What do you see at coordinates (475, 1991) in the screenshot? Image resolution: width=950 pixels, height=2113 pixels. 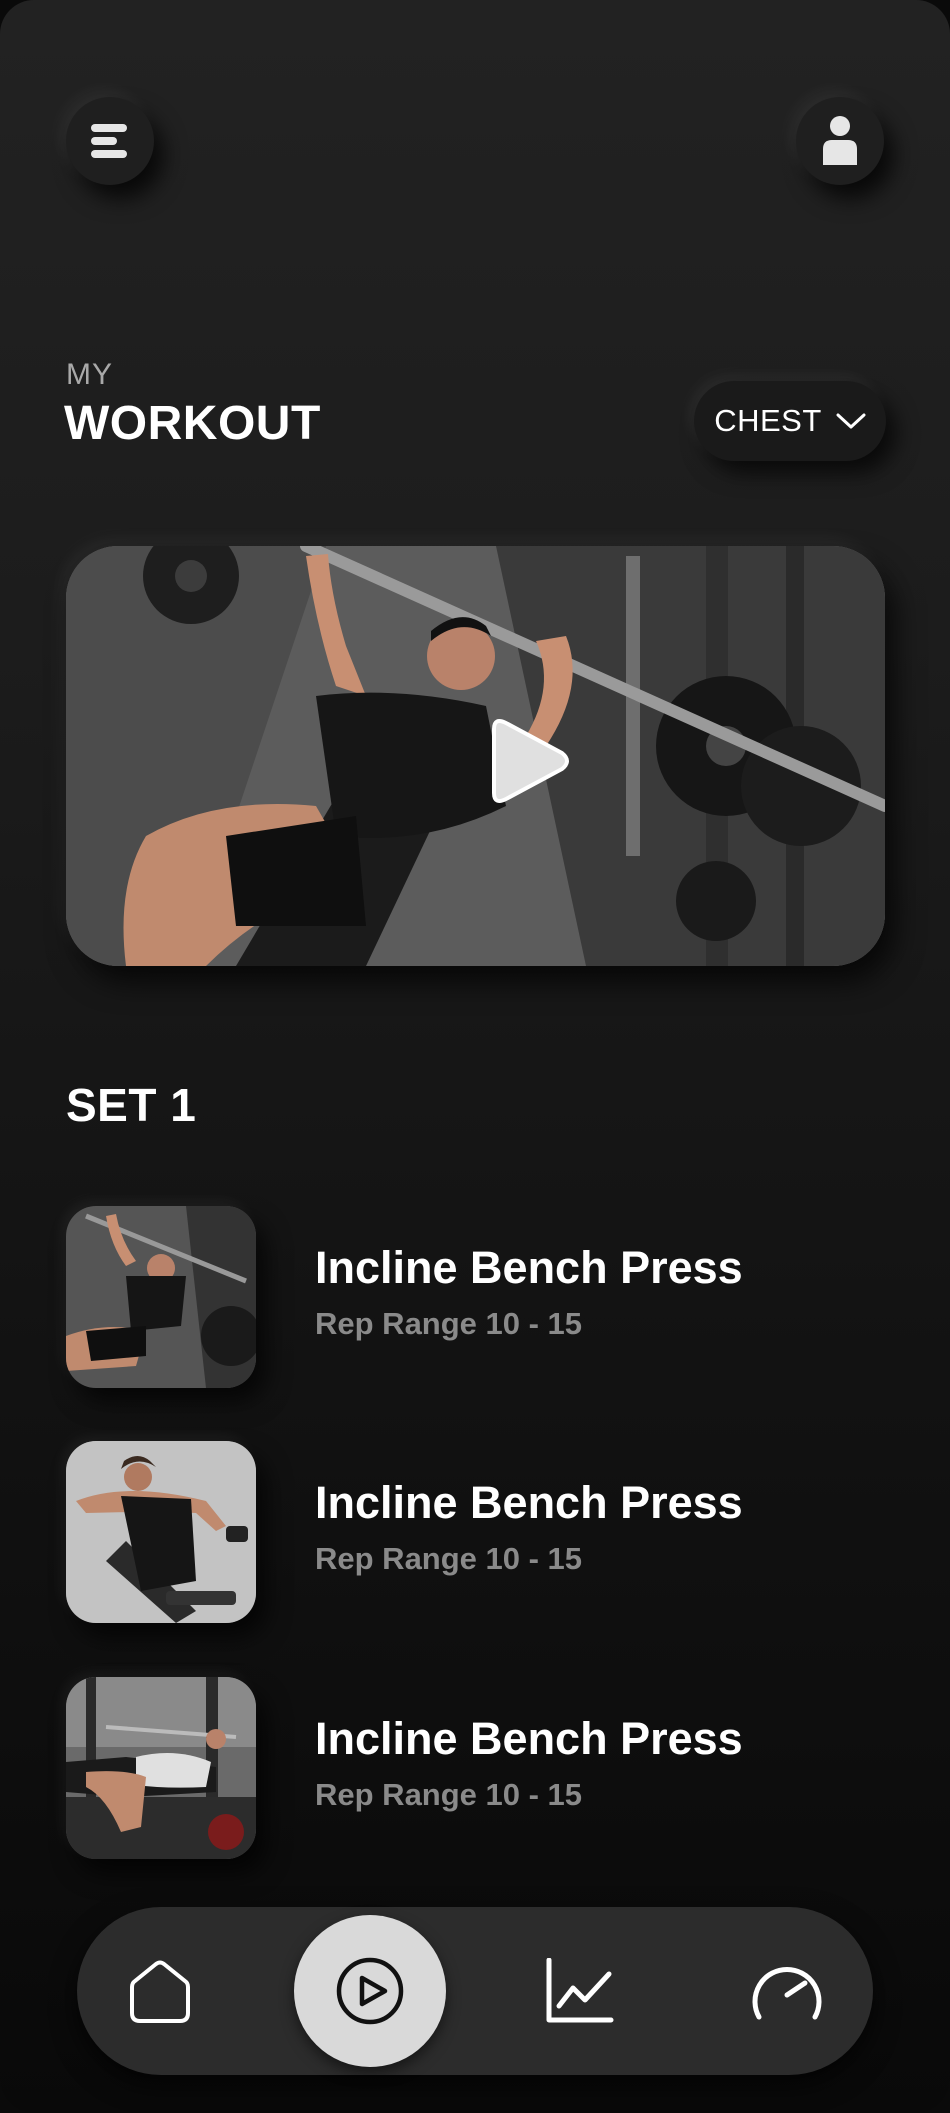 I see `bottom-navigation` at bounding box center [475, 1991].